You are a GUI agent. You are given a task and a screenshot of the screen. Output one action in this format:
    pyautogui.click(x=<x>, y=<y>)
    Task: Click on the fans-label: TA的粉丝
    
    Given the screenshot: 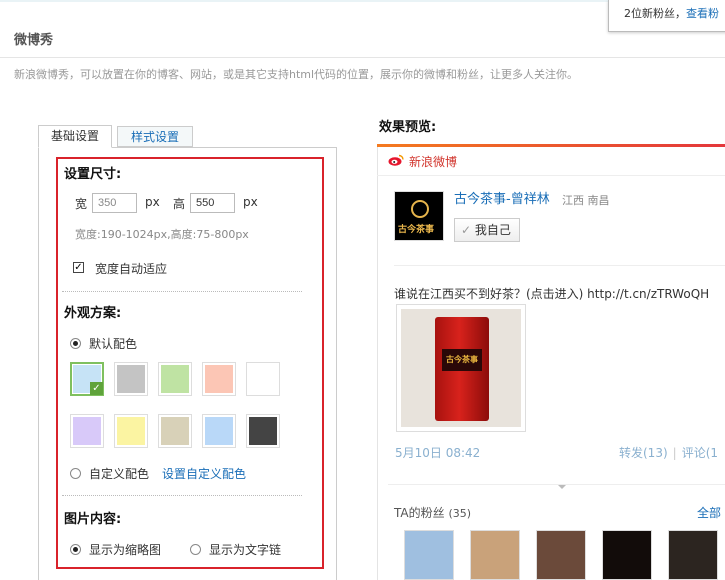 What is the action you would take?
    pyautogui.click(x=419, y=513)
    